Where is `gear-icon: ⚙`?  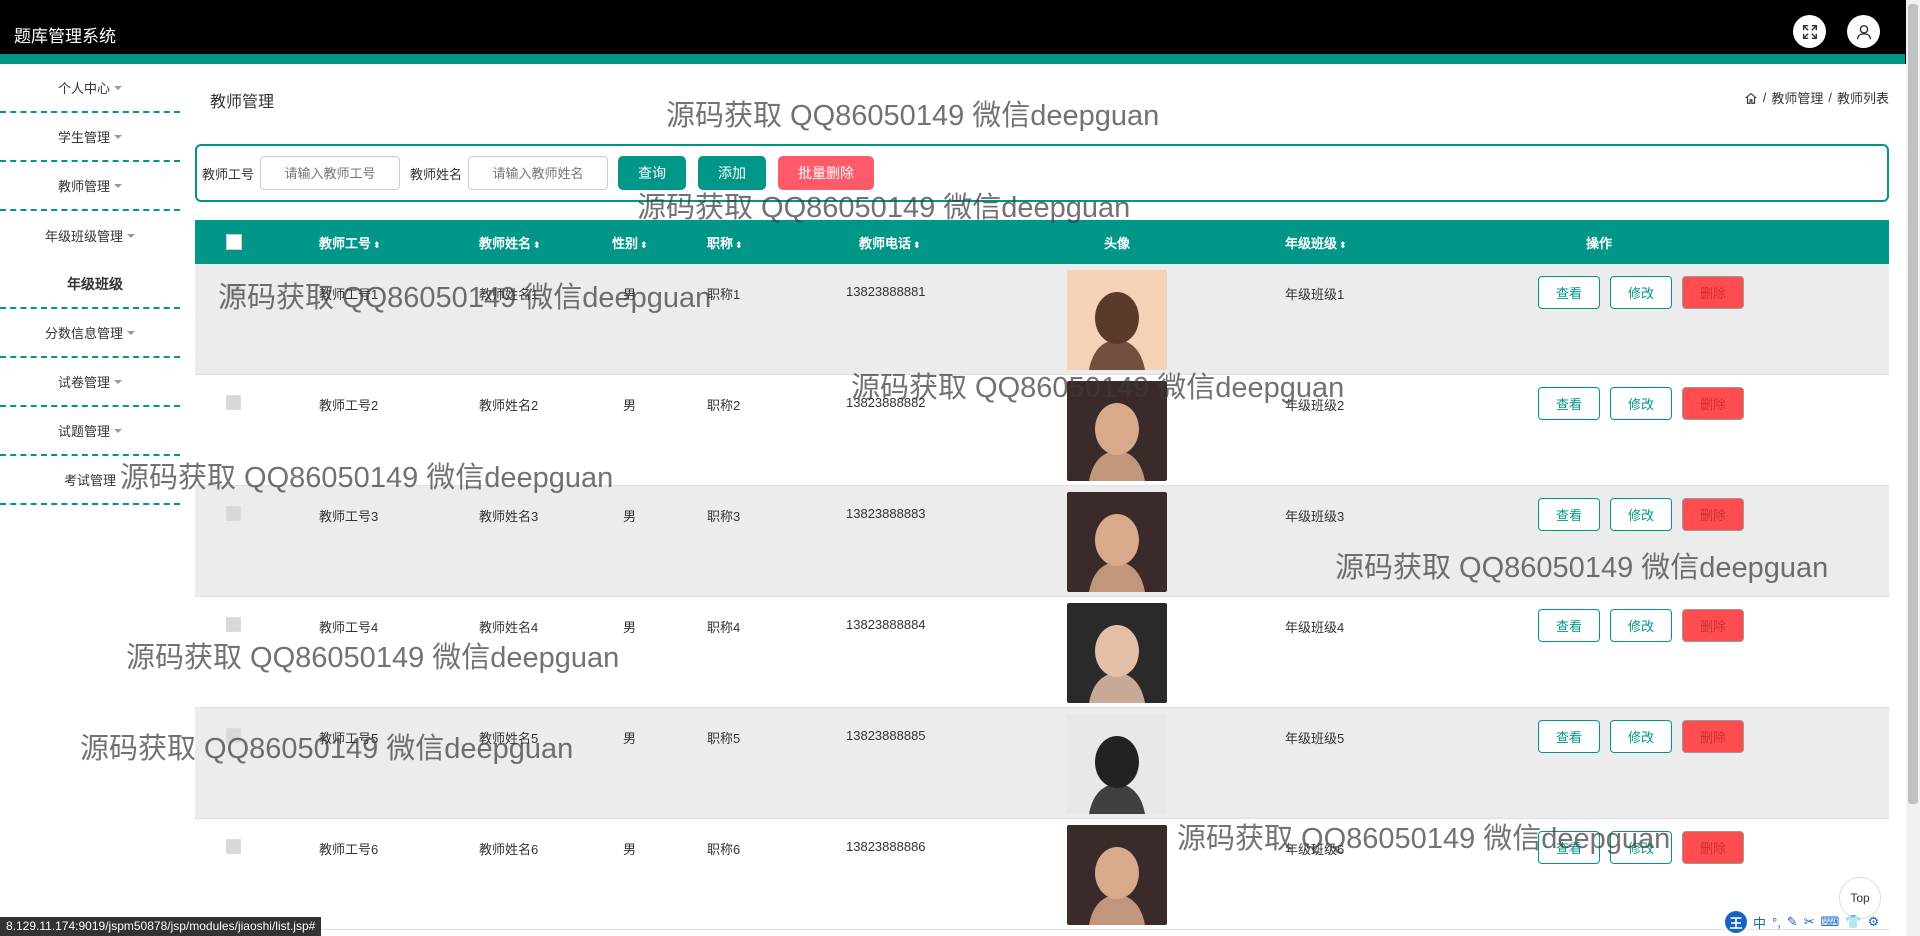
gear-icon: ⚙ is located at coordinates (1874, 922).